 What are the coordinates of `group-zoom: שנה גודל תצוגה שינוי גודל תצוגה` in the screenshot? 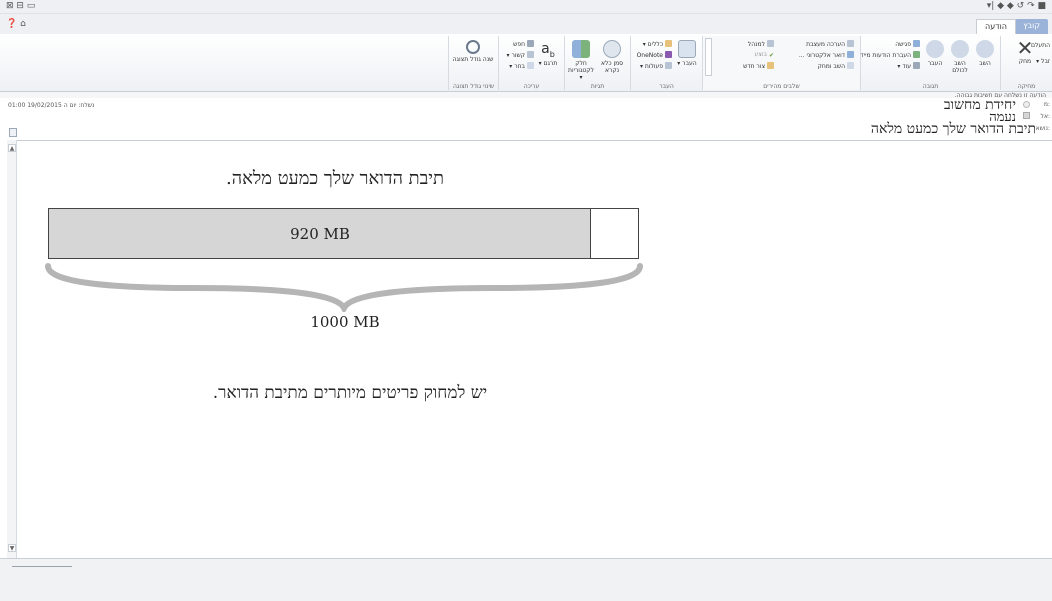 It's located at (473, 63).